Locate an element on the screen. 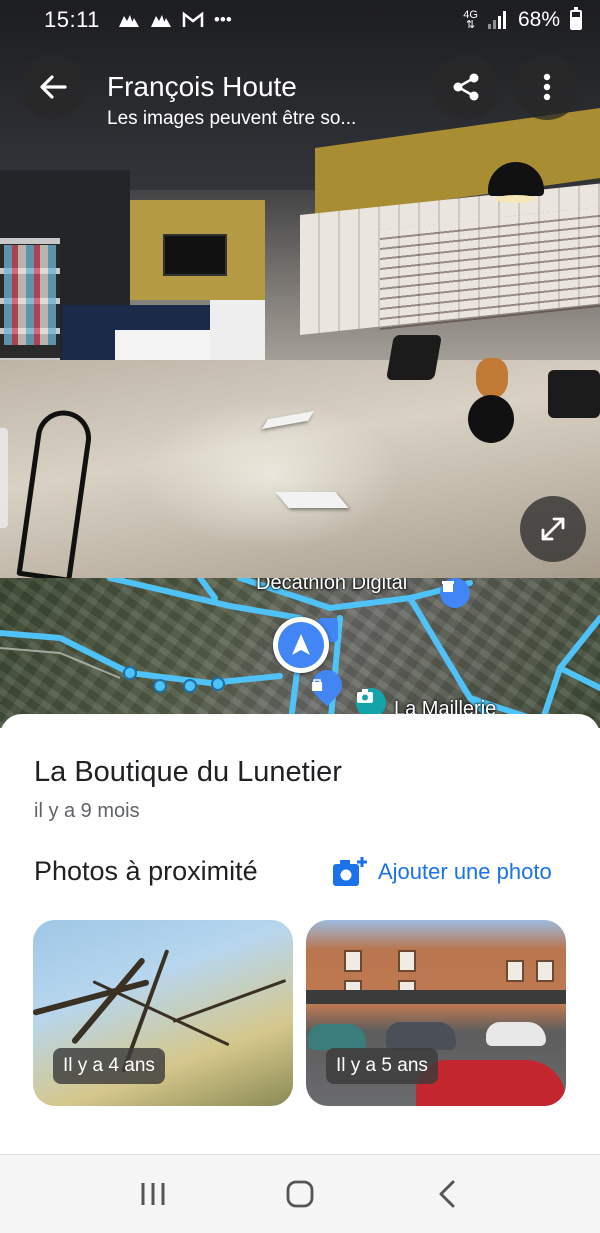  add-photo-label: Ajouter une photo is located at coordinates (465, 871).